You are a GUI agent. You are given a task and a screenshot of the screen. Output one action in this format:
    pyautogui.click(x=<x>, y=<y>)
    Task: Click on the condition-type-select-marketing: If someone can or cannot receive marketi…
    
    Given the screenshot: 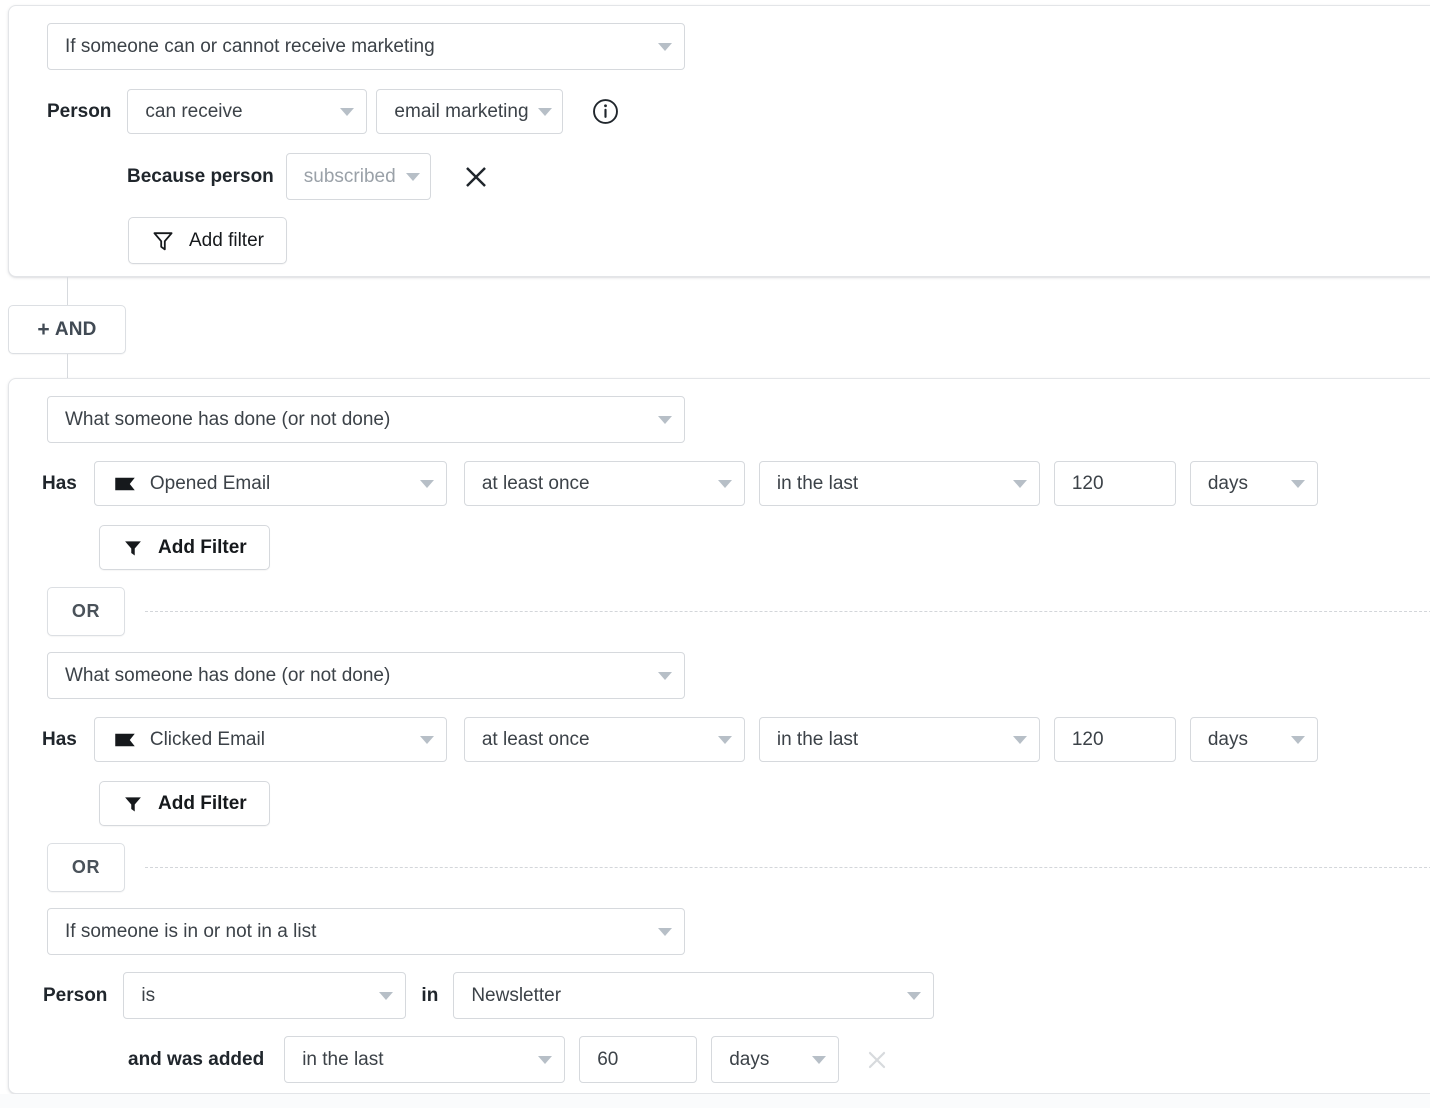 What is the action you would take?
    pyautogui.click(x=366, y=46)
    